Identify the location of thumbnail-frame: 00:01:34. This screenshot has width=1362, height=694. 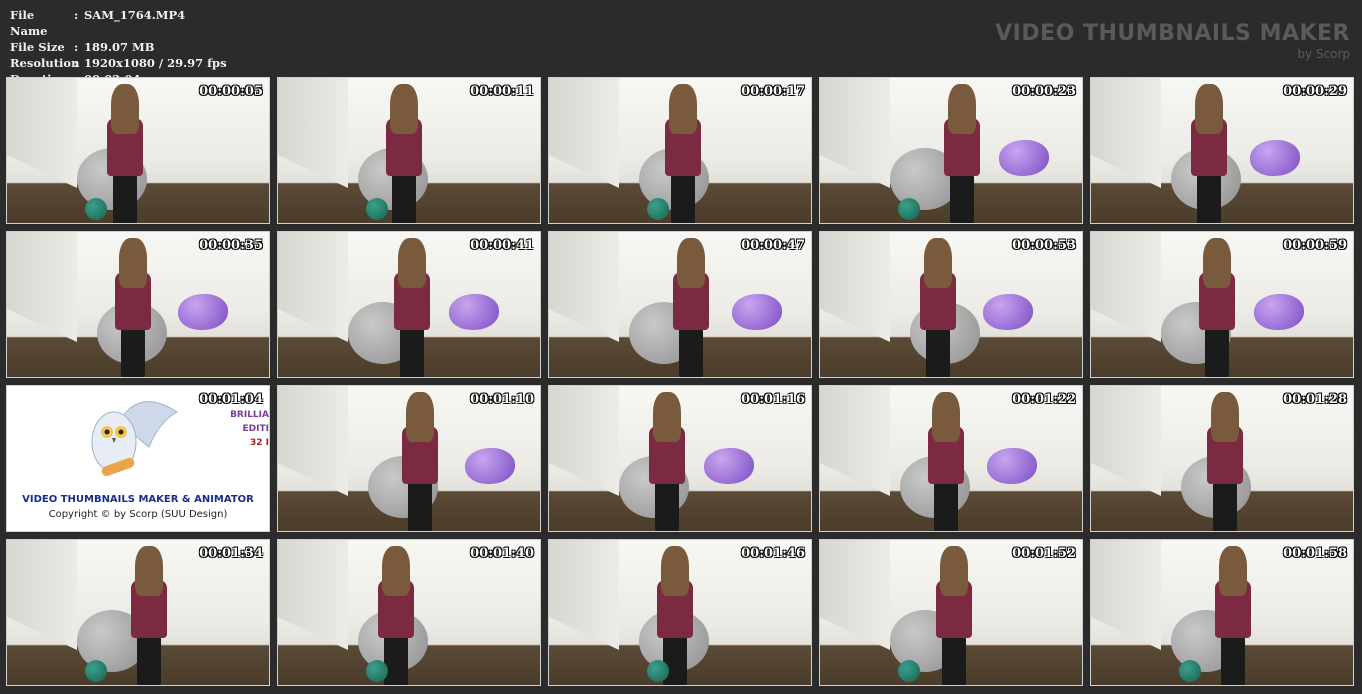
(138, 612).